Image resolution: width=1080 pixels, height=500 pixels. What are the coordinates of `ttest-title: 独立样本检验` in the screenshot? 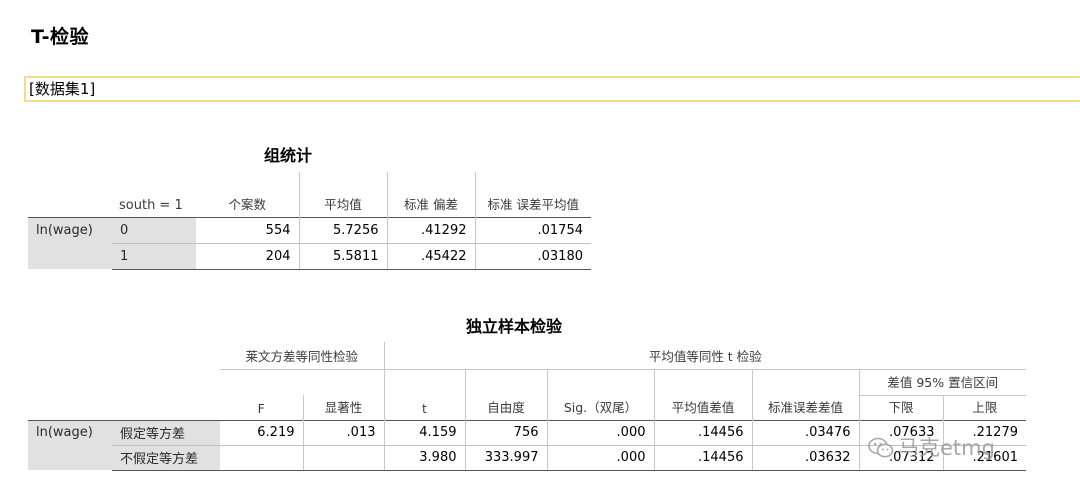 It's located at (514, 326).